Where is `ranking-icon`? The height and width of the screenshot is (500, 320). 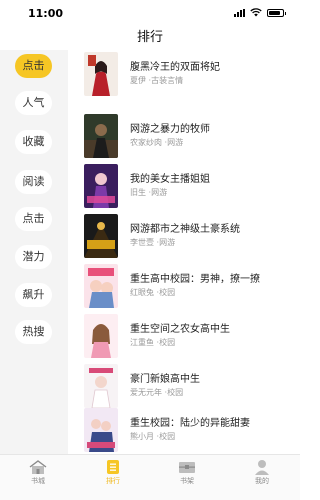
ranking-icon is located at coordinates (113, 467).